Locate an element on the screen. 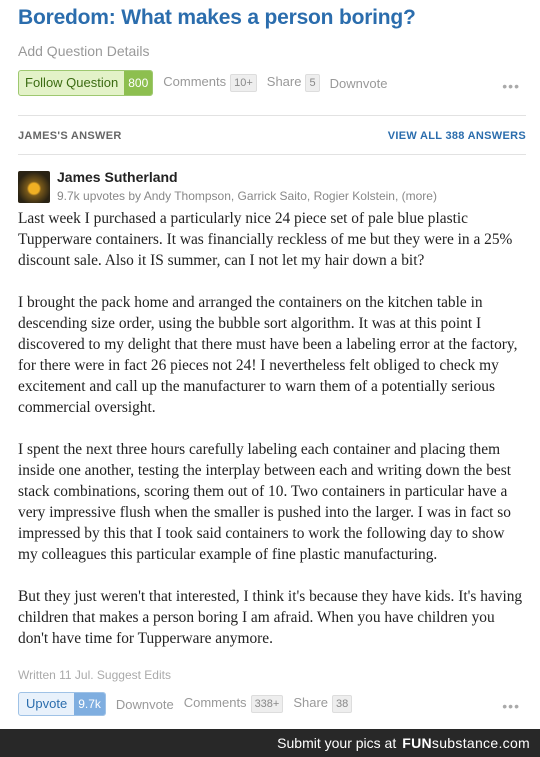 The image size is (540, 757). upvote-count: 9.7k is located at coordinates (89, 704).